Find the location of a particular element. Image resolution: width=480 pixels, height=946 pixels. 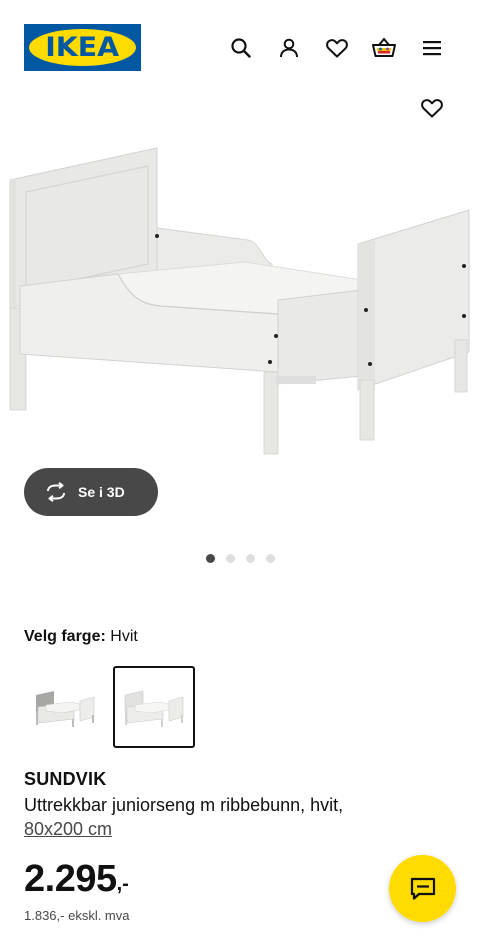

view-in-3d-button: Se i 3D is located at coordinates (91, 492).